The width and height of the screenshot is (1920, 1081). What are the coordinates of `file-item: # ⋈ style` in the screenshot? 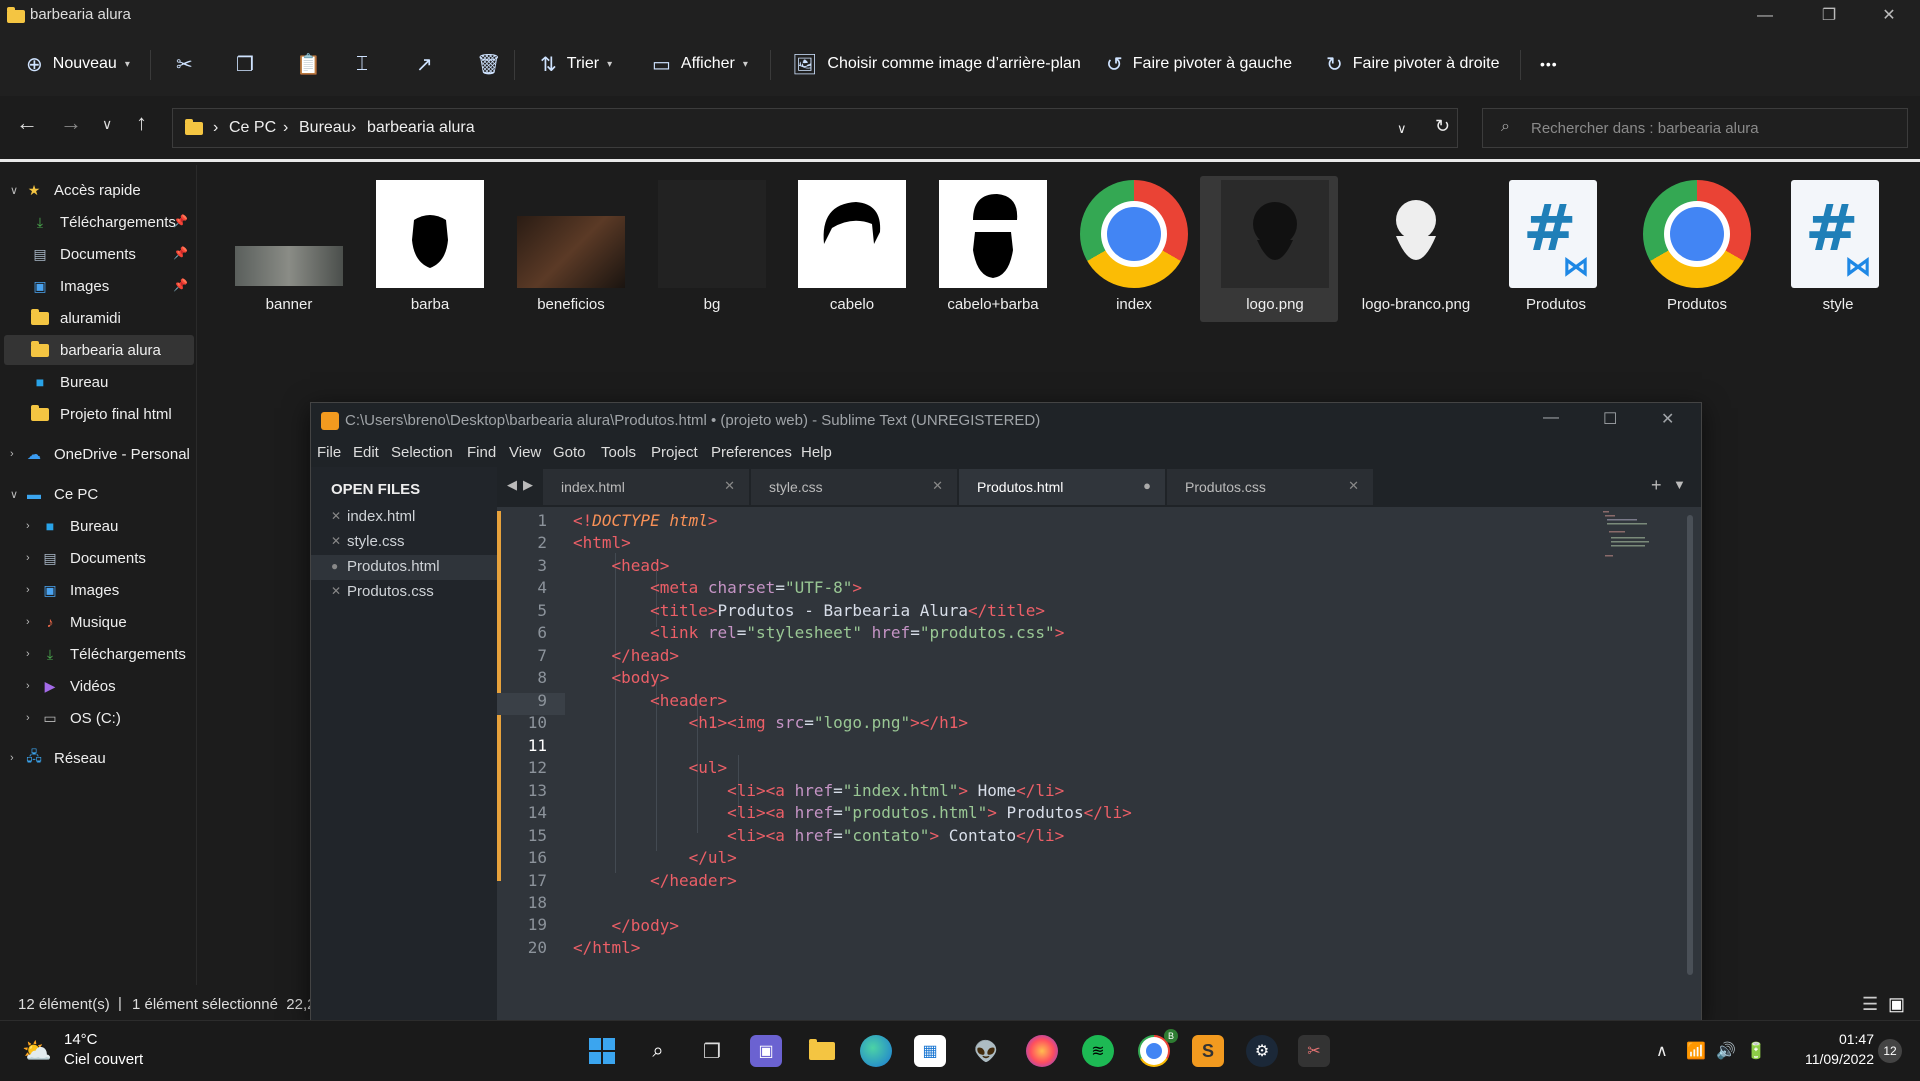 It's located at (1832, 249).